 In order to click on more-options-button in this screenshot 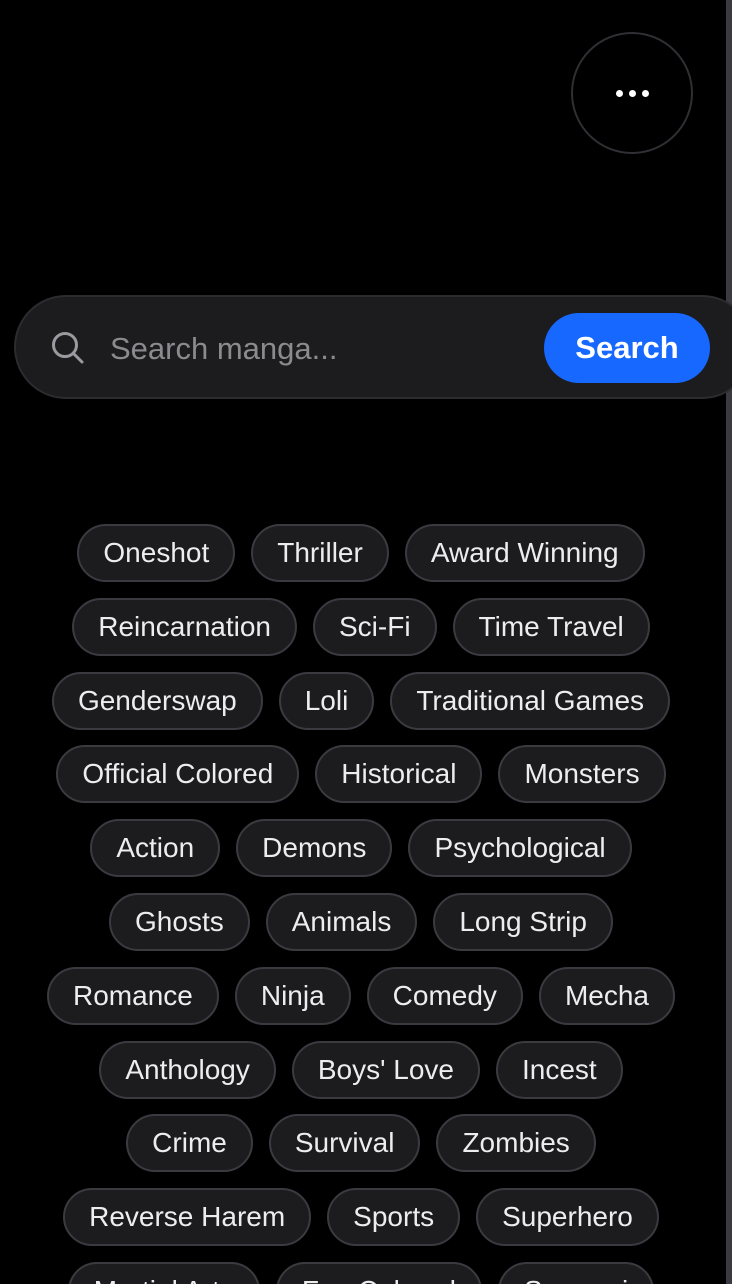, I will do `click(632, 93)`.